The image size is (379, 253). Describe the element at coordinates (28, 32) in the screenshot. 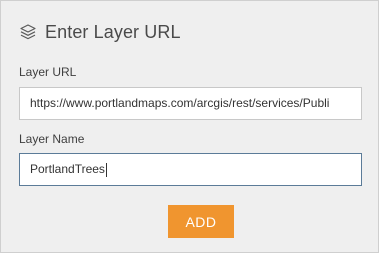

I see `layers-icon` at that location.